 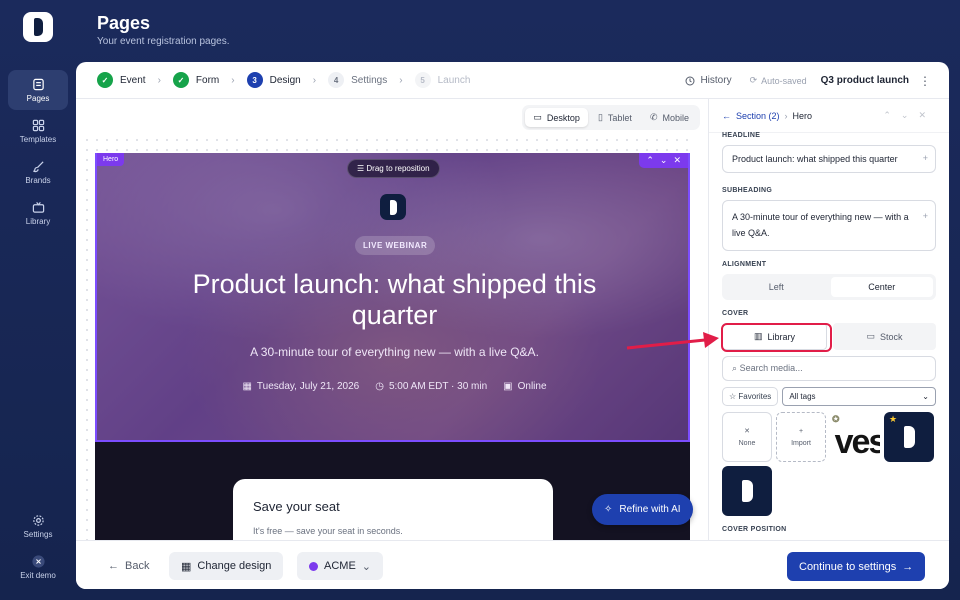 I want to click on device-label: Desktop, so click(x=563, y=117).